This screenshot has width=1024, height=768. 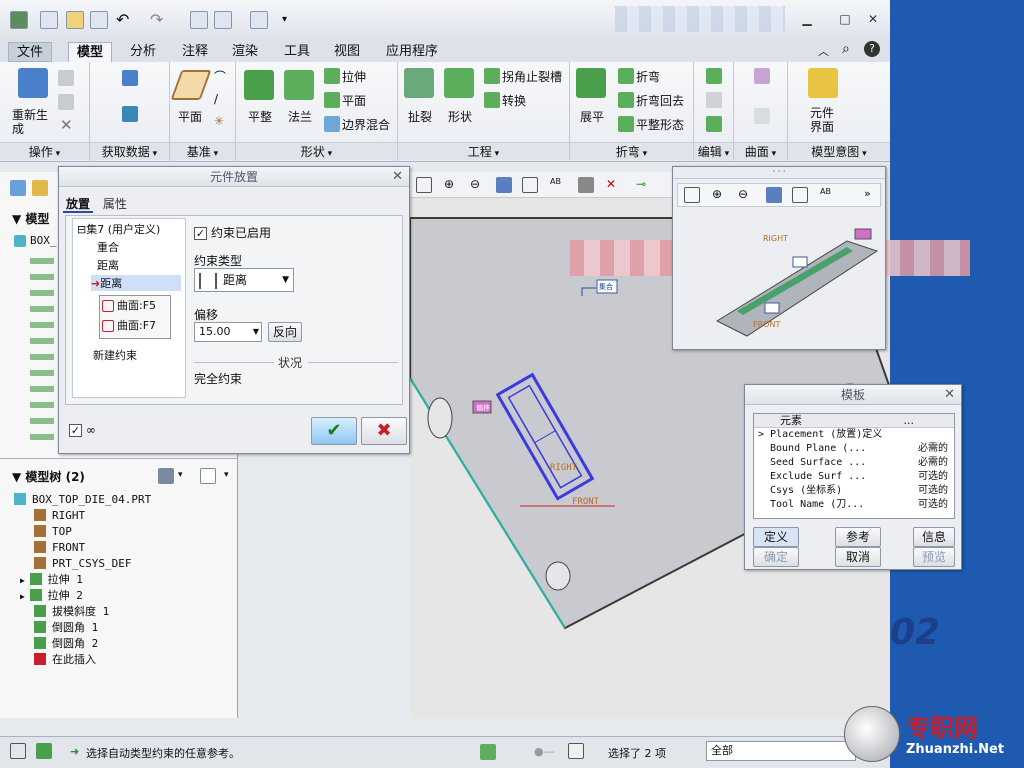 What do you see at coordinates (129, 151) in the screenshot?
I see `group-label-get-data: 获取数据` at bounding box center [129, 151].